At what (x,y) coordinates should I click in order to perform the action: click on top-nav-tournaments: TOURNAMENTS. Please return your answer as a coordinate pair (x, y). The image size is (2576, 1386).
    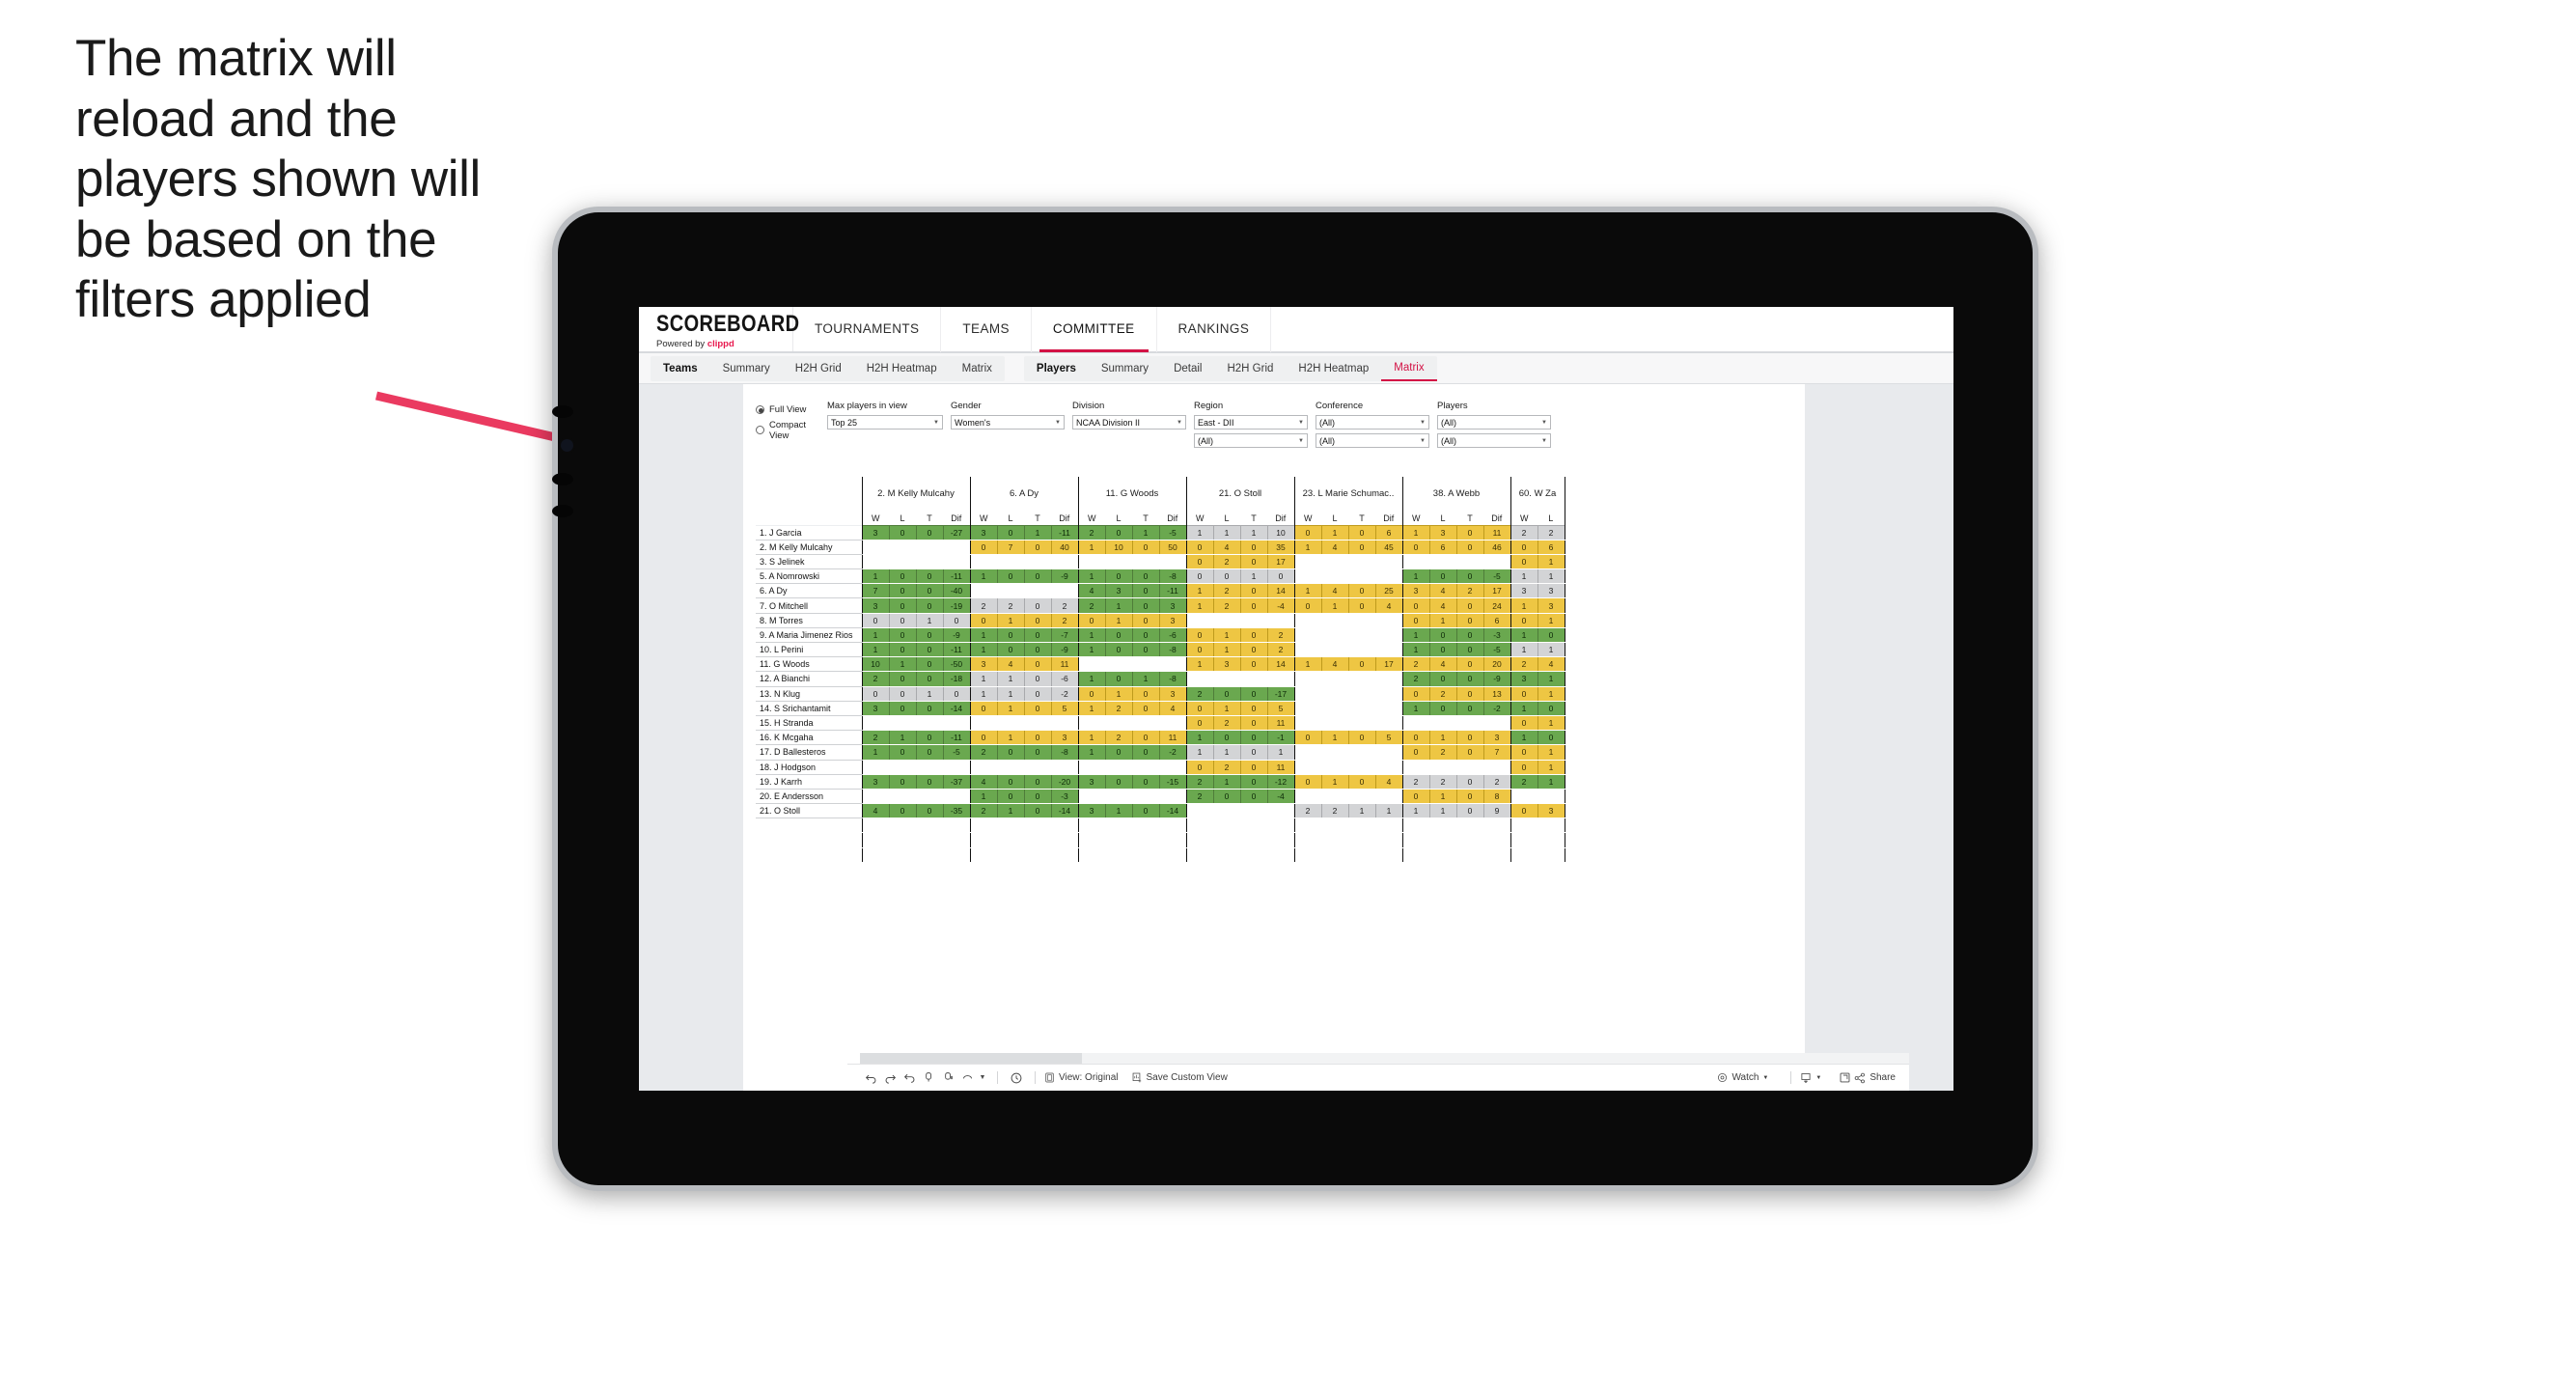
    Looking at the image, I should click on (867, 330).